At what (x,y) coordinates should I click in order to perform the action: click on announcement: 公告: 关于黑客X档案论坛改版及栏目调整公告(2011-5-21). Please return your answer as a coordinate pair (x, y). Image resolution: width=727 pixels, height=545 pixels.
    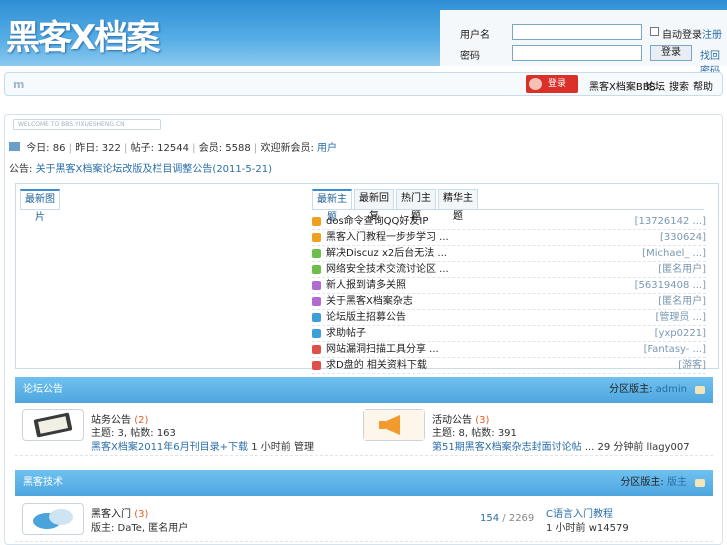
    Looking at the image, I should click on (140, 167).